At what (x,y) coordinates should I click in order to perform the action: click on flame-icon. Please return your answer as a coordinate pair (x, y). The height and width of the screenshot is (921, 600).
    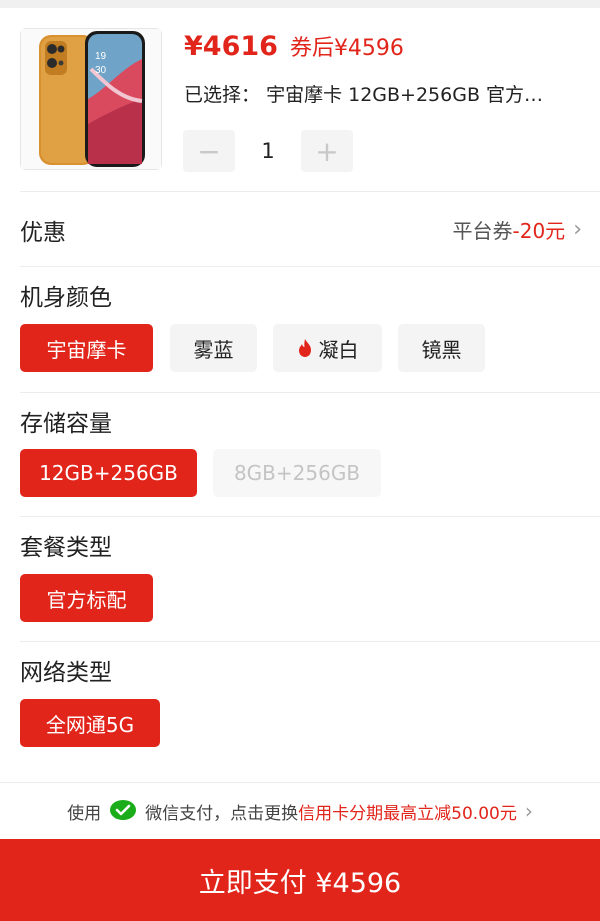
    Looking at the image, I should click on (304, 348).